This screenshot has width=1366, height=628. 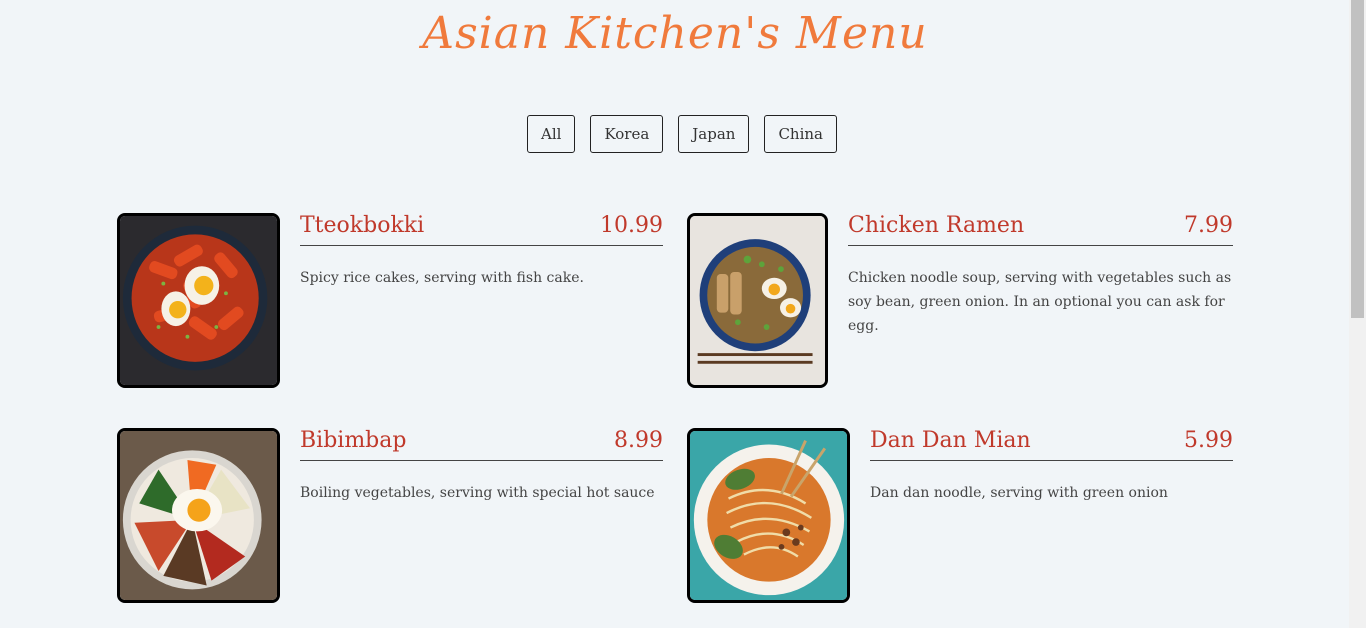 I want to click on item-name: Bibimbap, so click(x=353, y=440).